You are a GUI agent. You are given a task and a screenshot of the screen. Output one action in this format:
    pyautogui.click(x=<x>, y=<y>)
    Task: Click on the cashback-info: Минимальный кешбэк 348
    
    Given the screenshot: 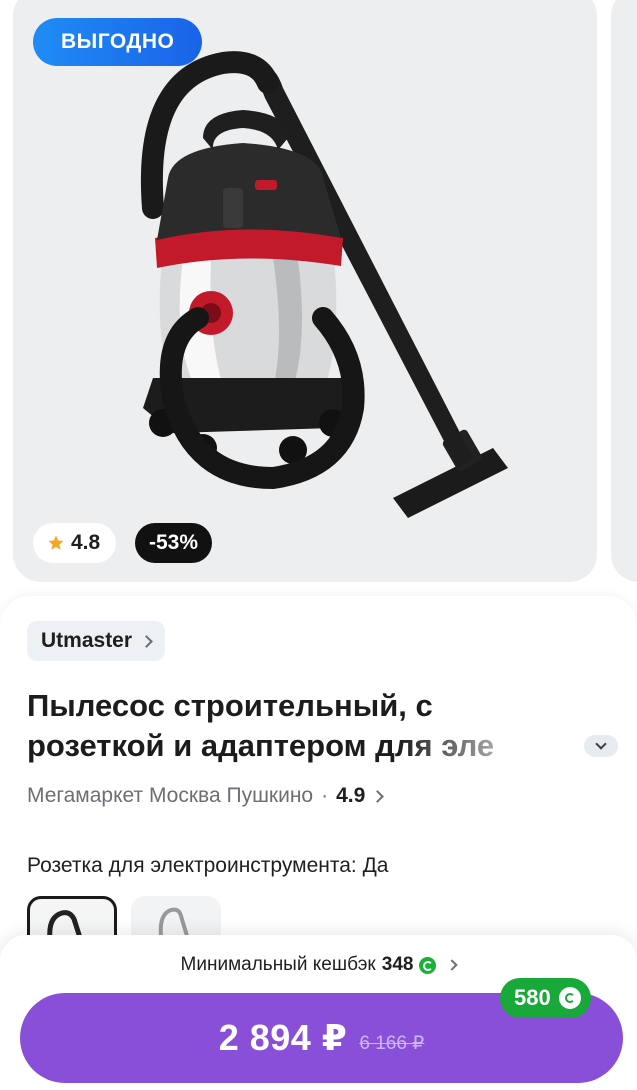 What is the action you would take?
    pyautogui.click(x=318, y=965)
    